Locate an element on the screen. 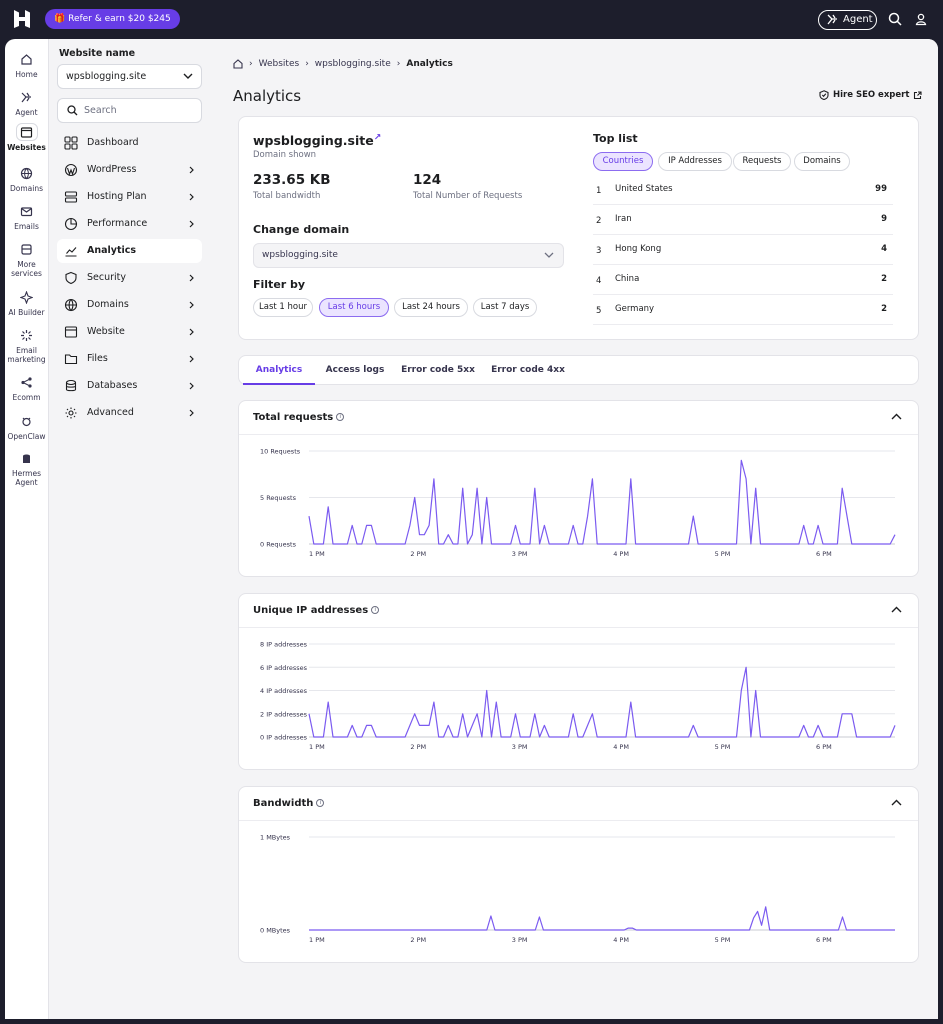  promo-badge: 🎁 Refer & earn $20 $245 is located at coordinates (112, 19).